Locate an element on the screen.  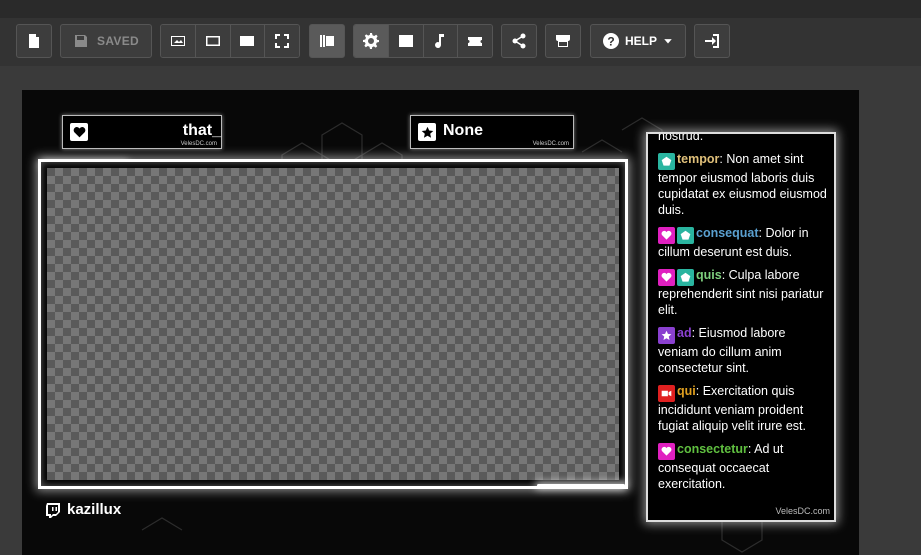
gear-icon is located at coordinates (370, 41).